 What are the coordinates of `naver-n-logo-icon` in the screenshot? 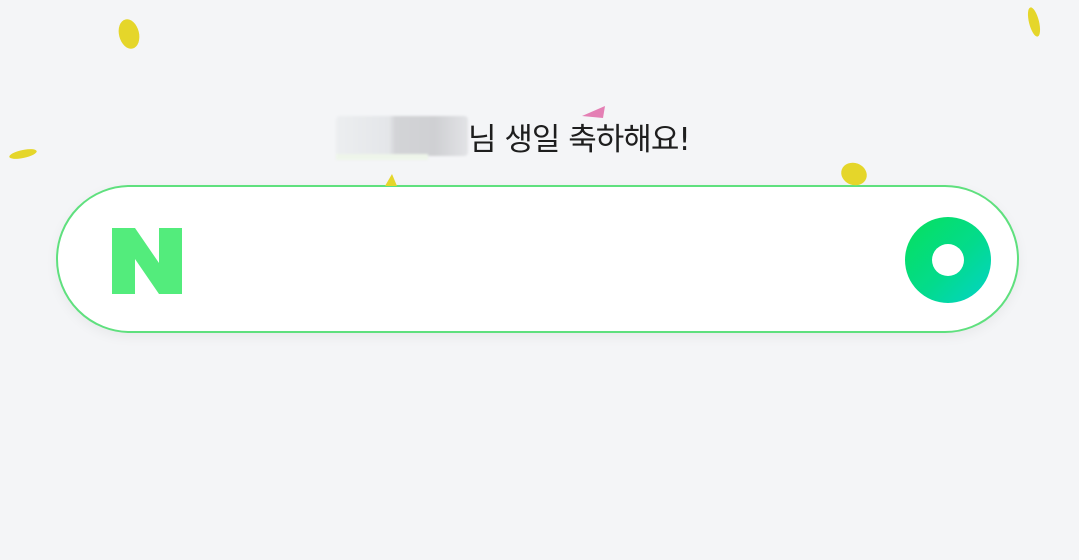 It's located at (147, 261).